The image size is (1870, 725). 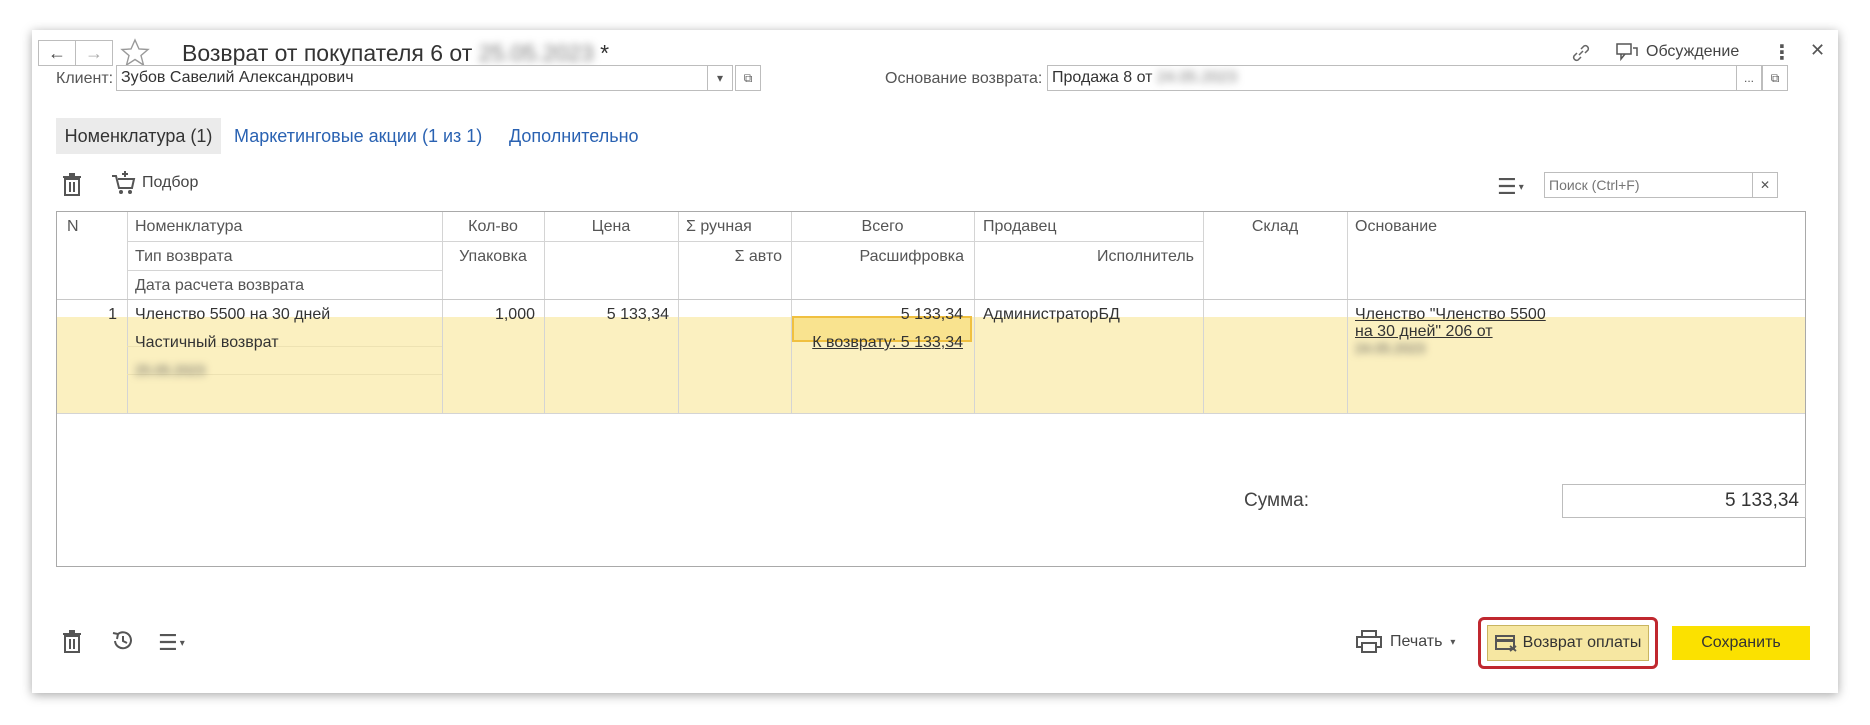 I want to click on sum-label: Сумма:, so click(x=1276, y=500).